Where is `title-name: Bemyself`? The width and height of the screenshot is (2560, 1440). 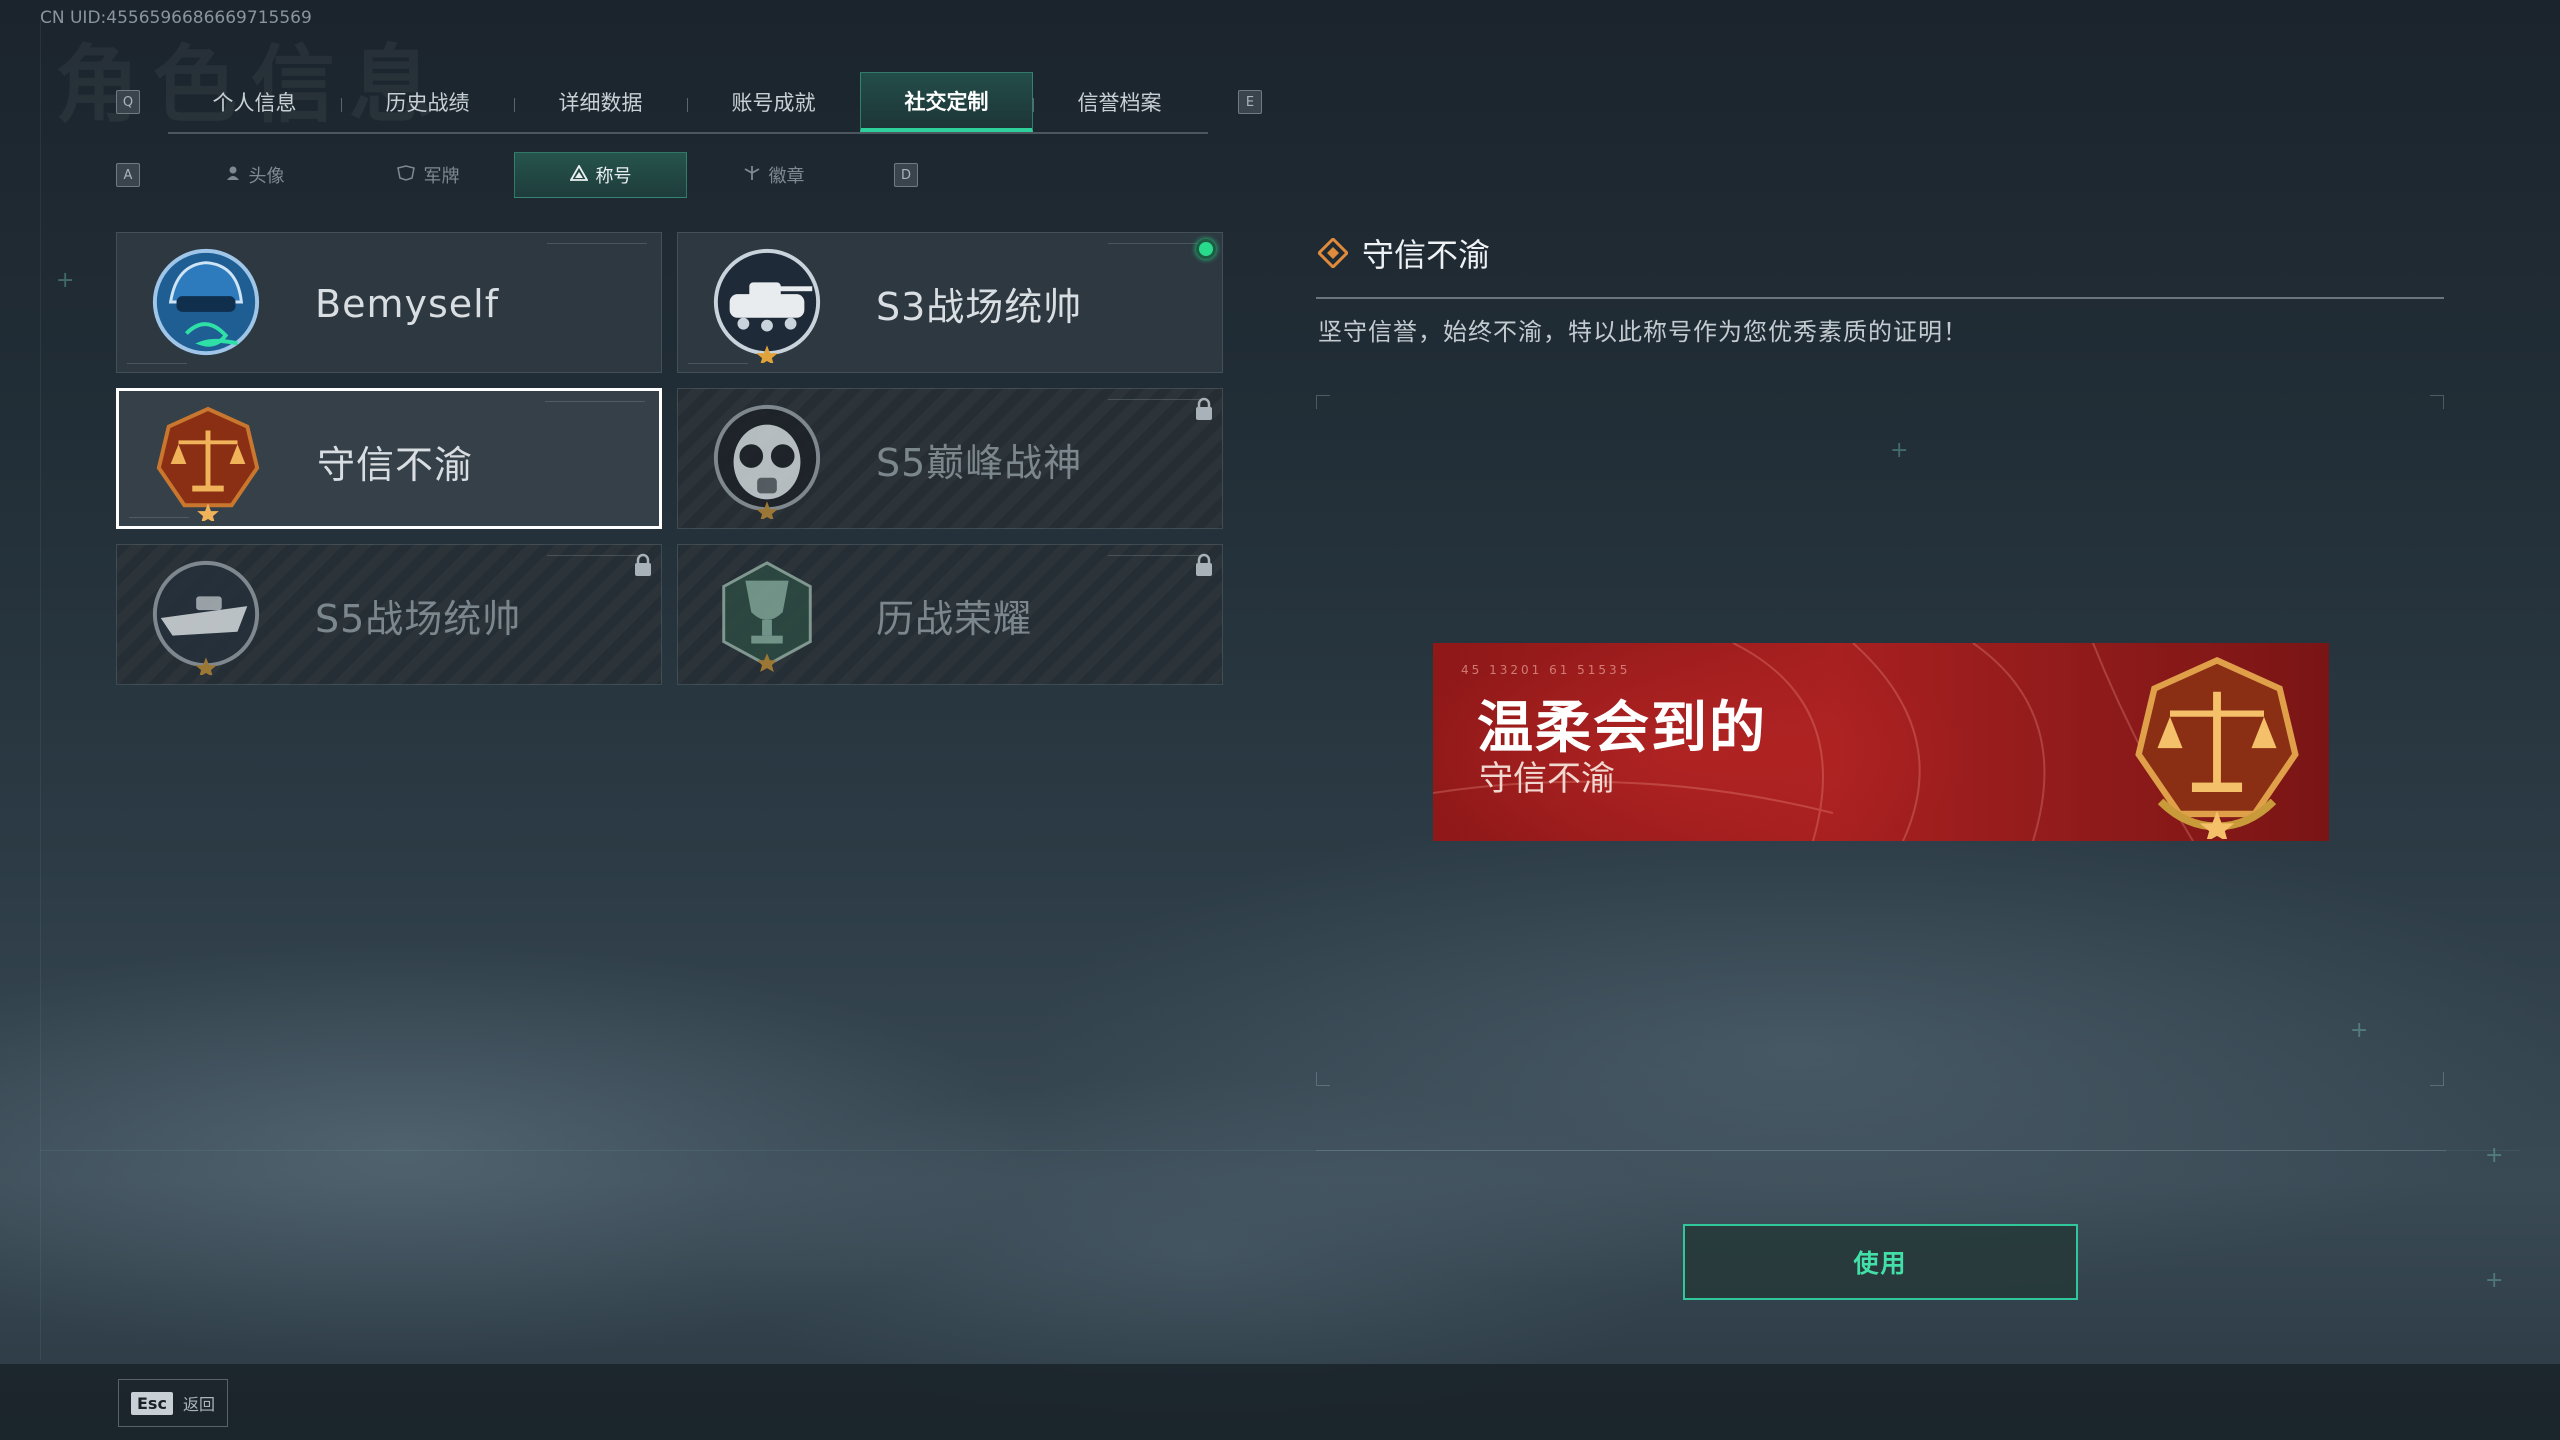 title-name: Bemyself is located at coordinates (407, 303).